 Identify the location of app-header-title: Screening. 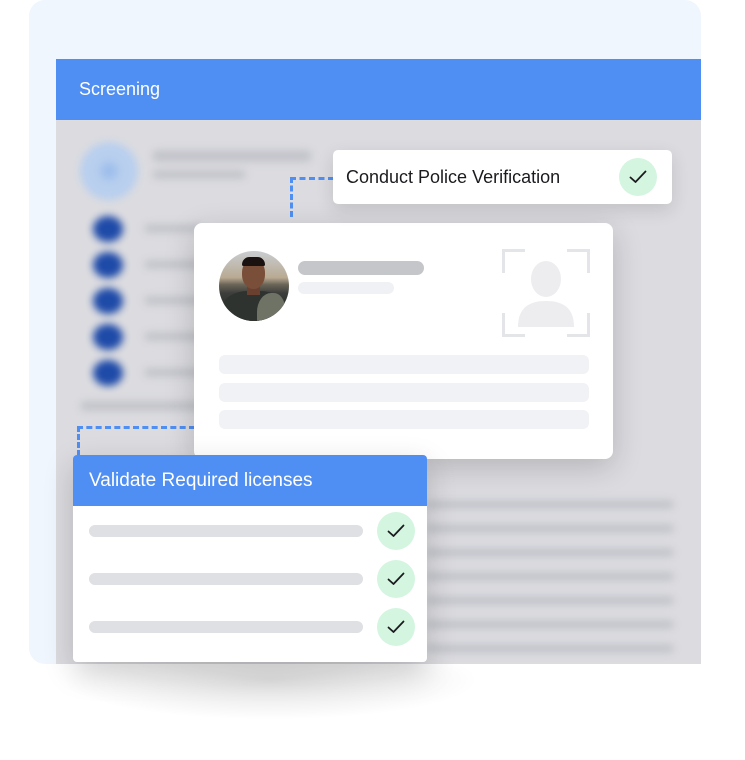
(120, 89).